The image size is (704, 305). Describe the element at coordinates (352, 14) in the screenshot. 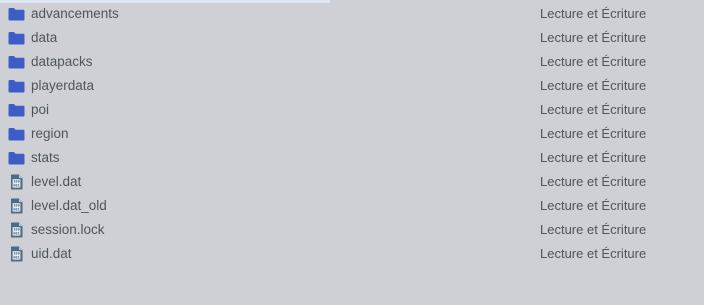

I see `folder-row: advancements Lecture et Écriture` at that location.